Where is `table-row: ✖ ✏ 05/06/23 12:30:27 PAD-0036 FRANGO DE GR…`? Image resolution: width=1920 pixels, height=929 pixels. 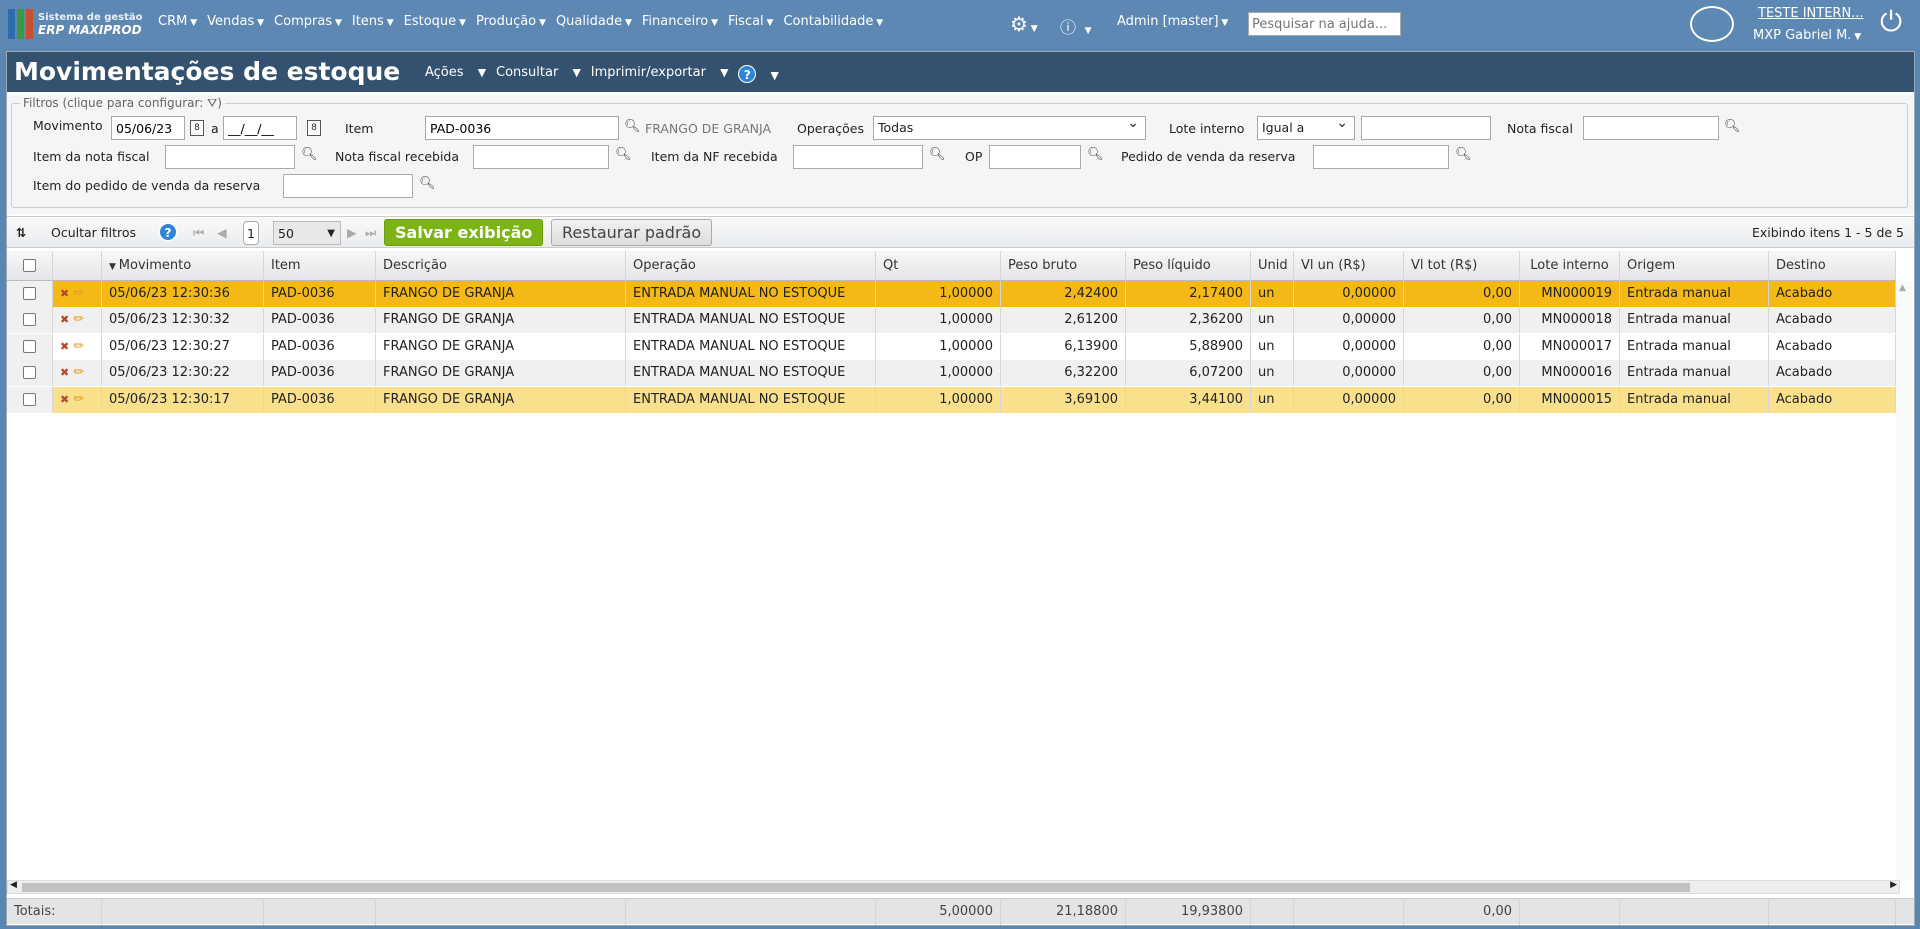 table-row: ✖ ✏ 05/06/23 12:30:27 PAD-0036 FRANGO DE GR… is located at coordinates (951, 346).